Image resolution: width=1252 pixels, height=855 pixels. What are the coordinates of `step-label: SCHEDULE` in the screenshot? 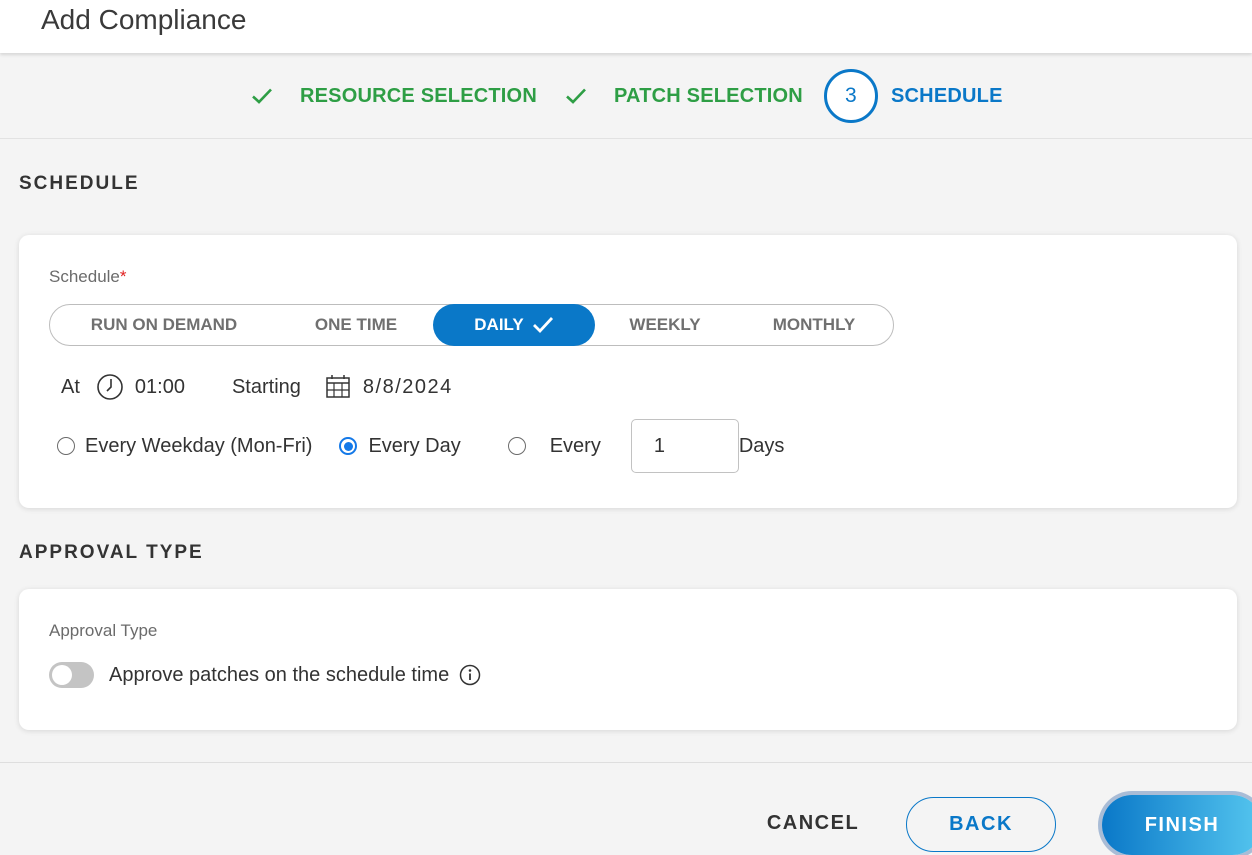 It's located at (947, 95).